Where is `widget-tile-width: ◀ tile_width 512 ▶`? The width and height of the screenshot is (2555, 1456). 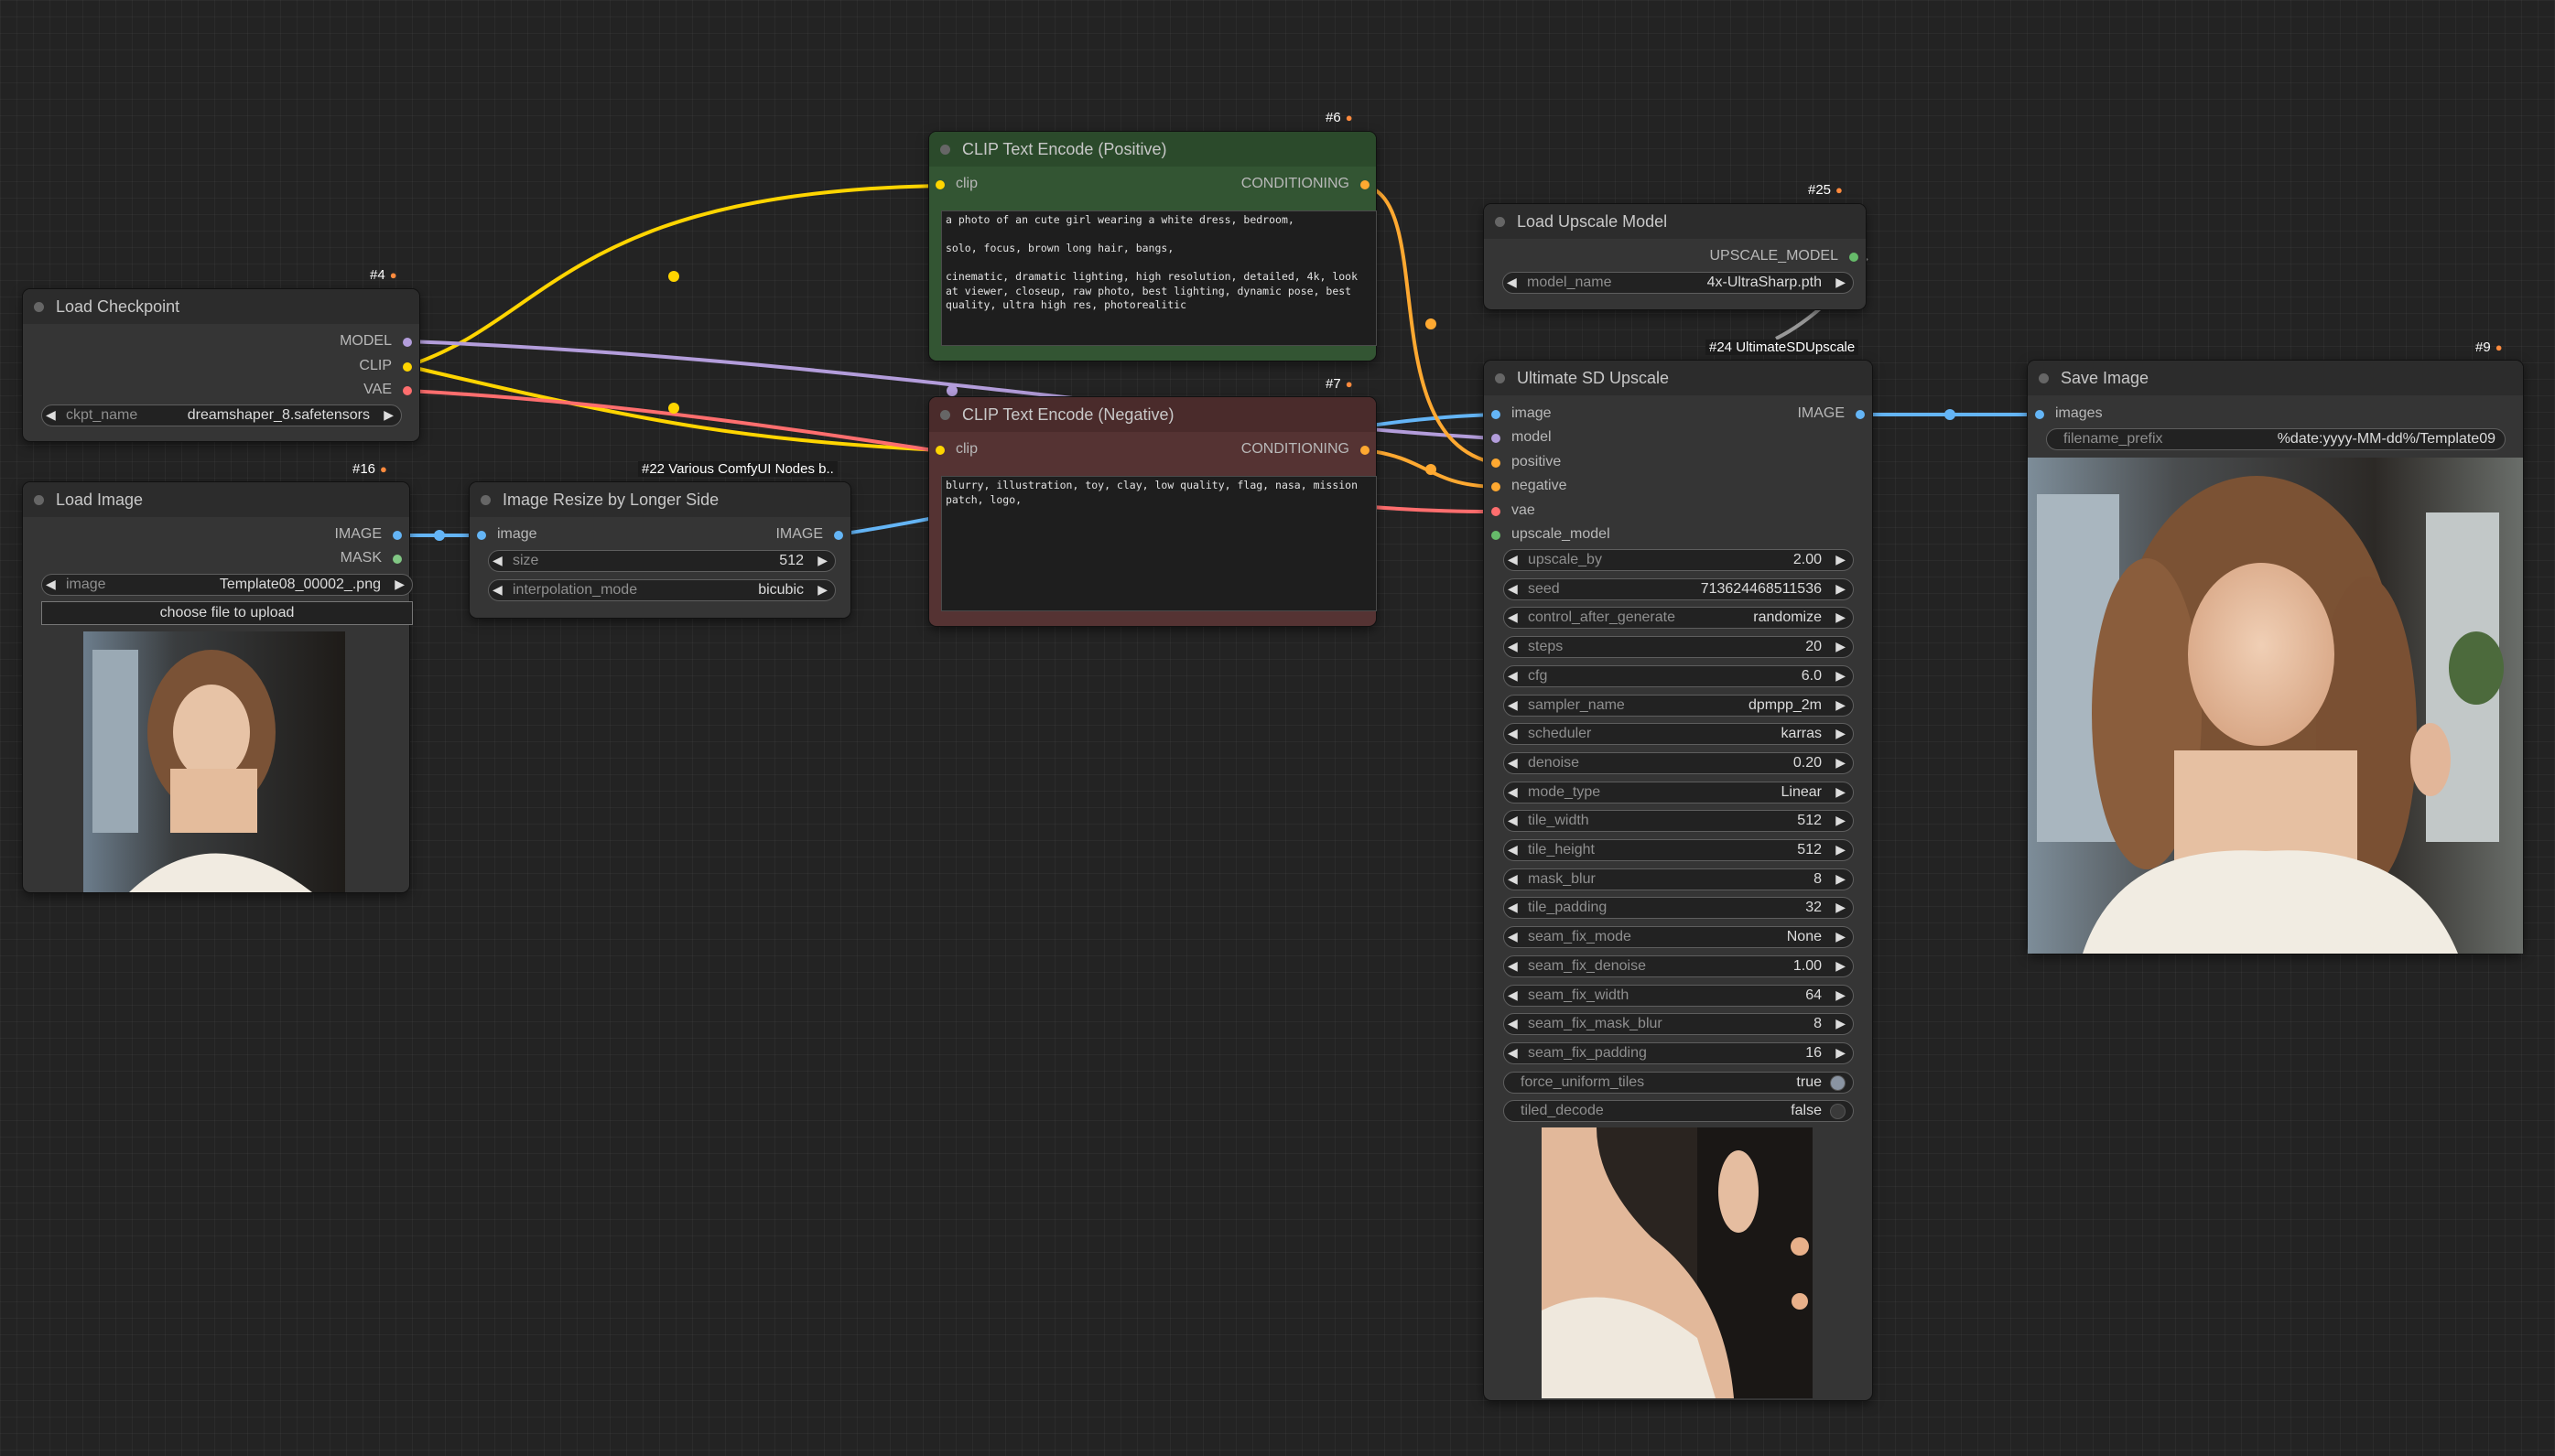
widget-tile-width: ◀ tile_width 512 ▶ is located at coordinates (1678, 821).